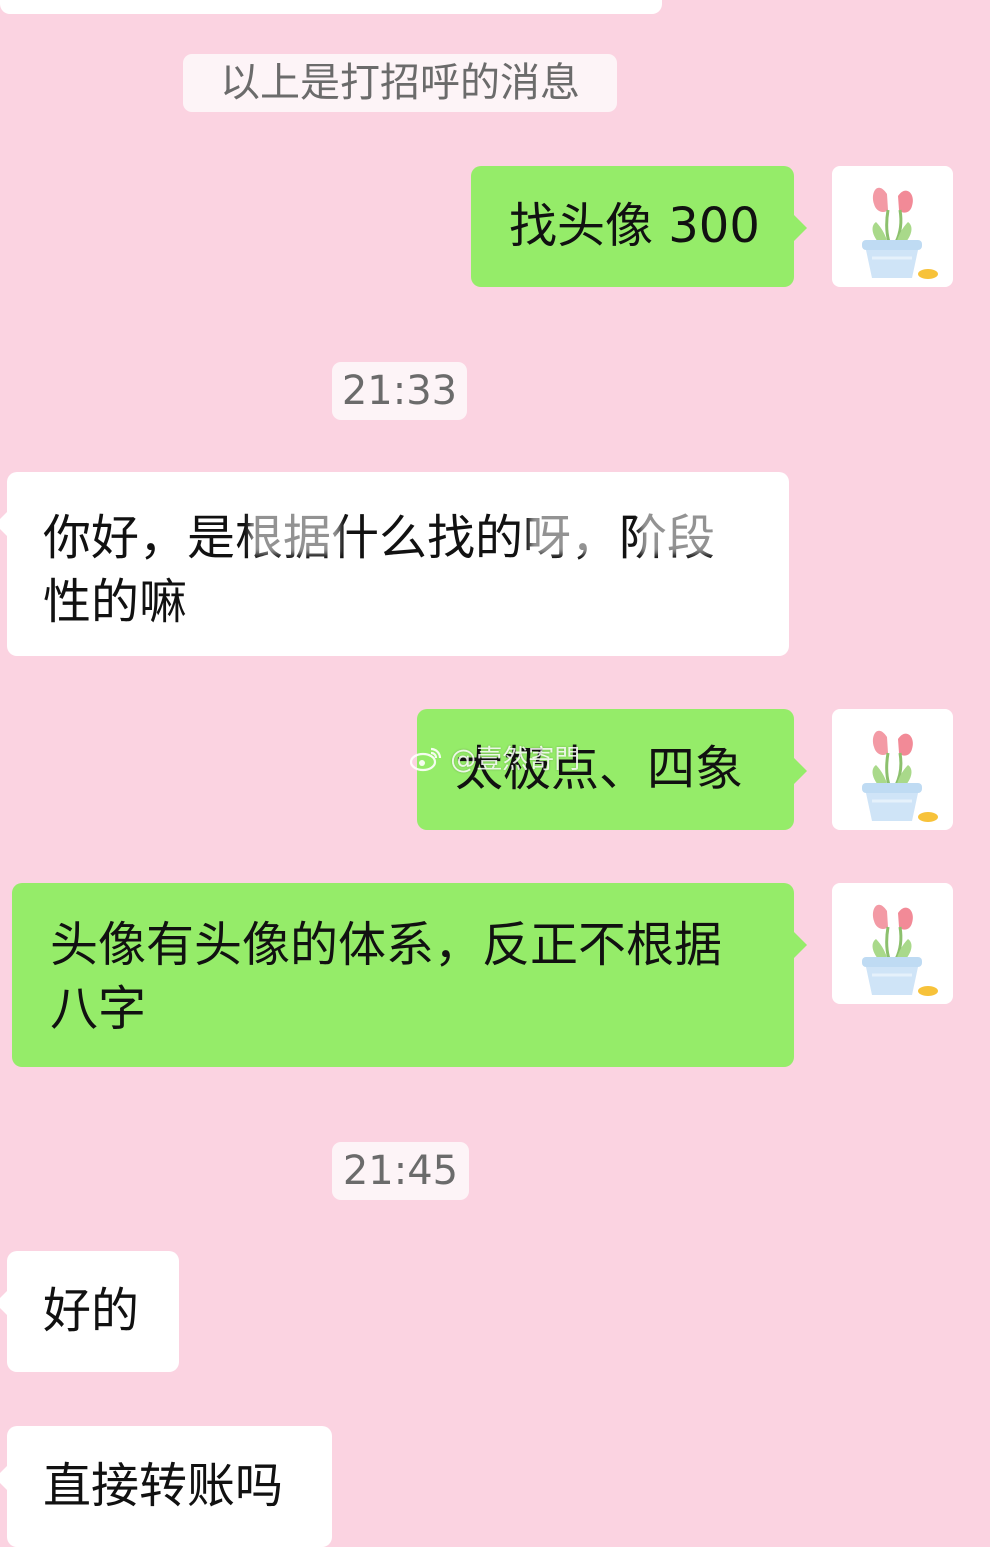 This screenshot has width=990, height=1547. I want to click on timestamp: 21:33, so click(399, 391).